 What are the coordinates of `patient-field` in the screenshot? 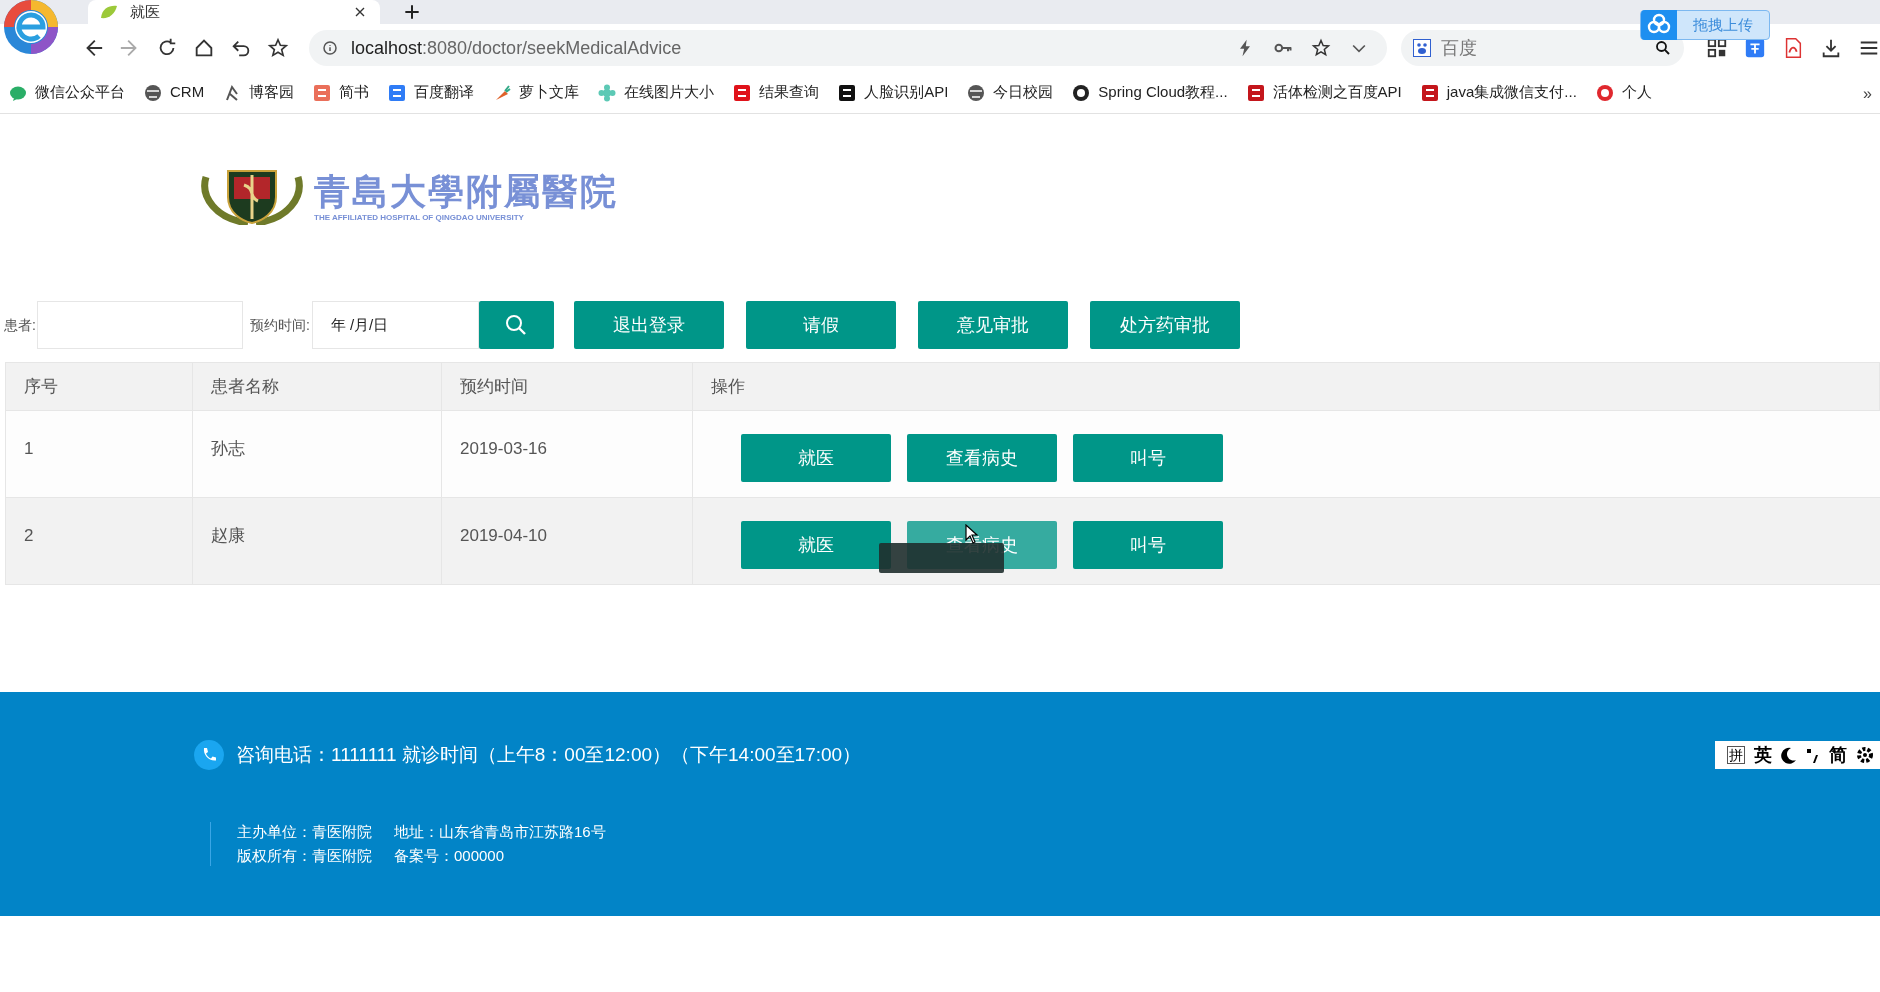 It's located at (139, 325).